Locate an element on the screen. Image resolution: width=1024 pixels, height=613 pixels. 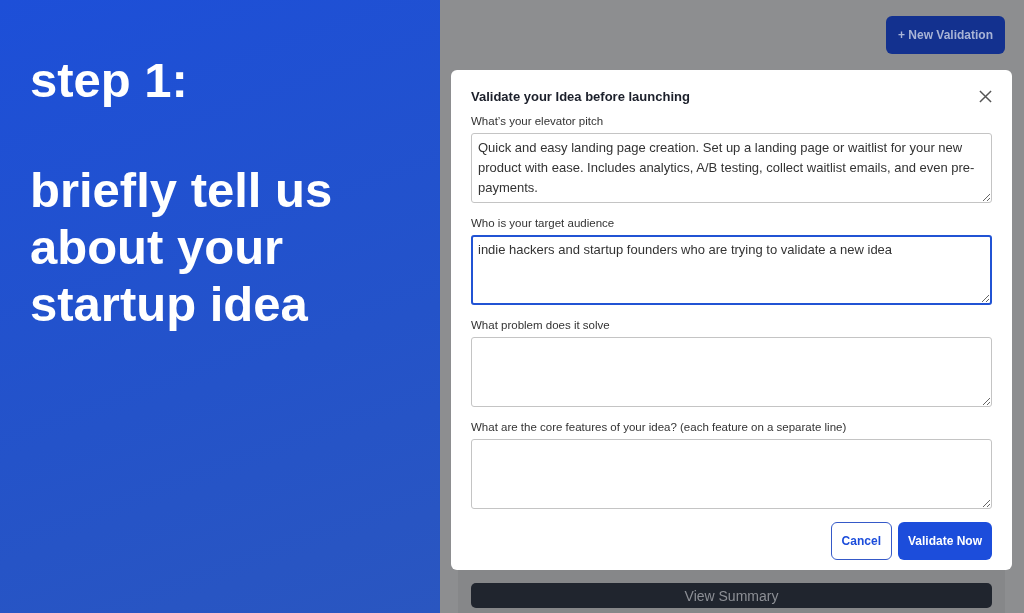
new-validation-button: + New Validation is located at coordinates (945, 35).